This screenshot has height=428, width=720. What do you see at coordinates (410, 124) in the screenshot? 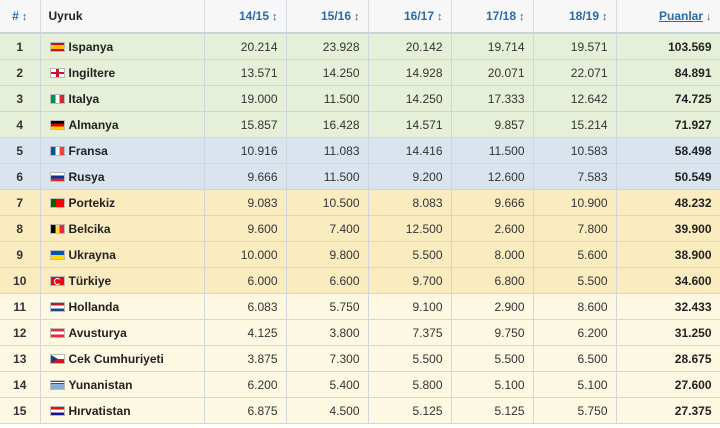
I see `season-16-17-cell: 14.571` at bounding box center [410, 124].